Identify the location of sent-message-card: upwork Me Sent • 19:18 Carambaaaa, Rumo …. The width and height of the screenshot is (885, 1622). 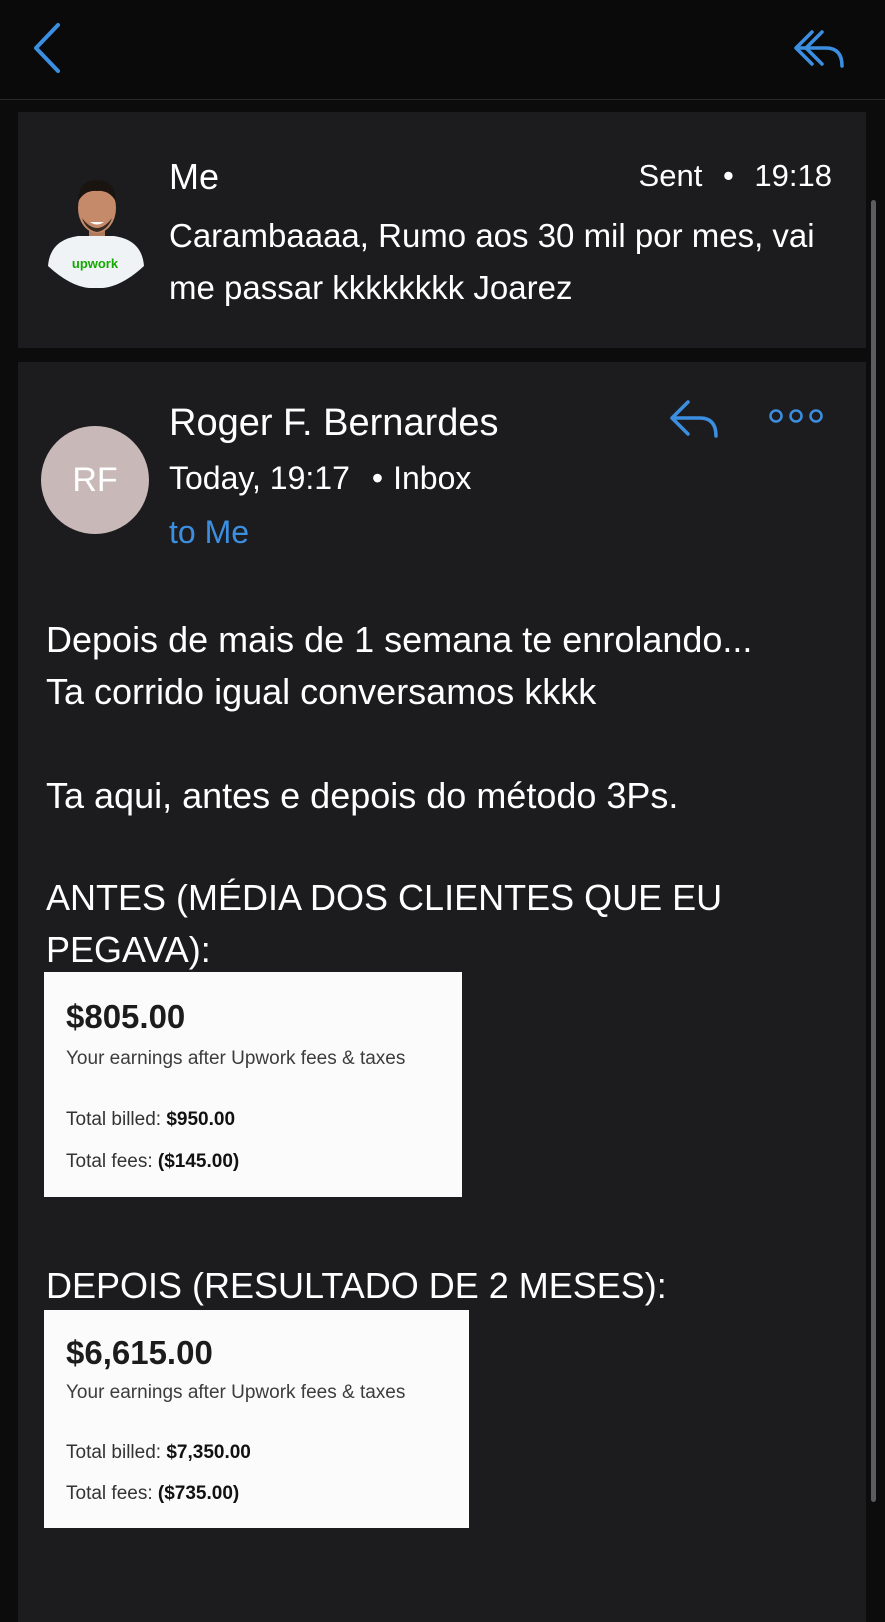
(442, 230).